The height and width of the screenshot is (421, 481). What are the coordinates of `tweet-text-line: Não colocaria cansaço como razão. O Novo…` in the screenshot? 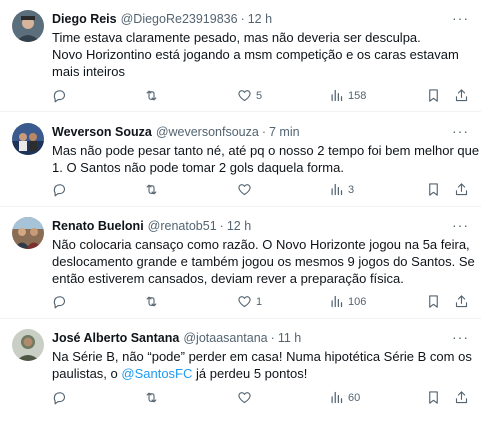 It's located at (261, 244).